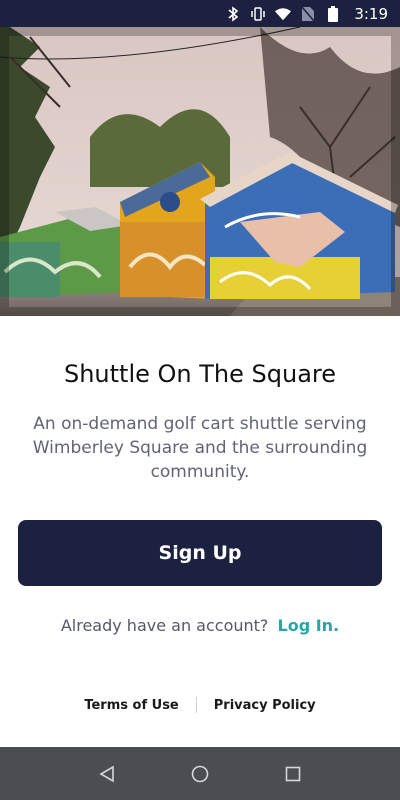  I want to click on legal-divider, so click(196, 705).